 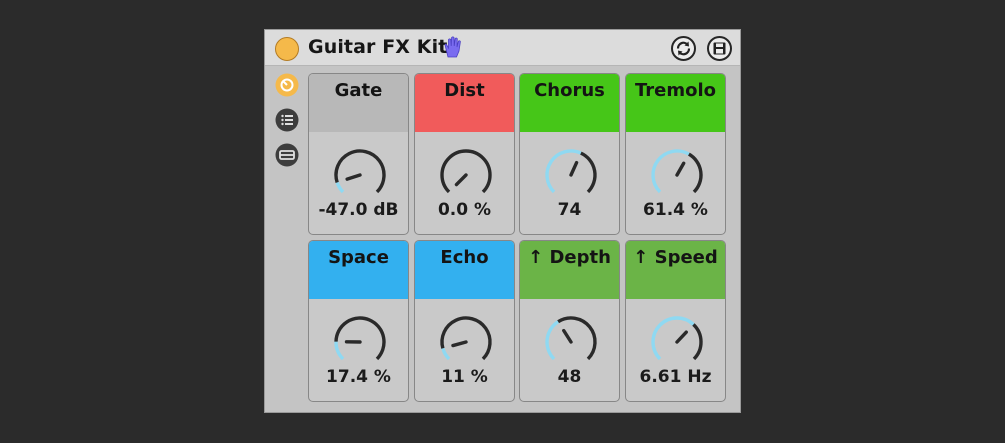 I want to click on macro-label: Space, so click(x=358, y=270).